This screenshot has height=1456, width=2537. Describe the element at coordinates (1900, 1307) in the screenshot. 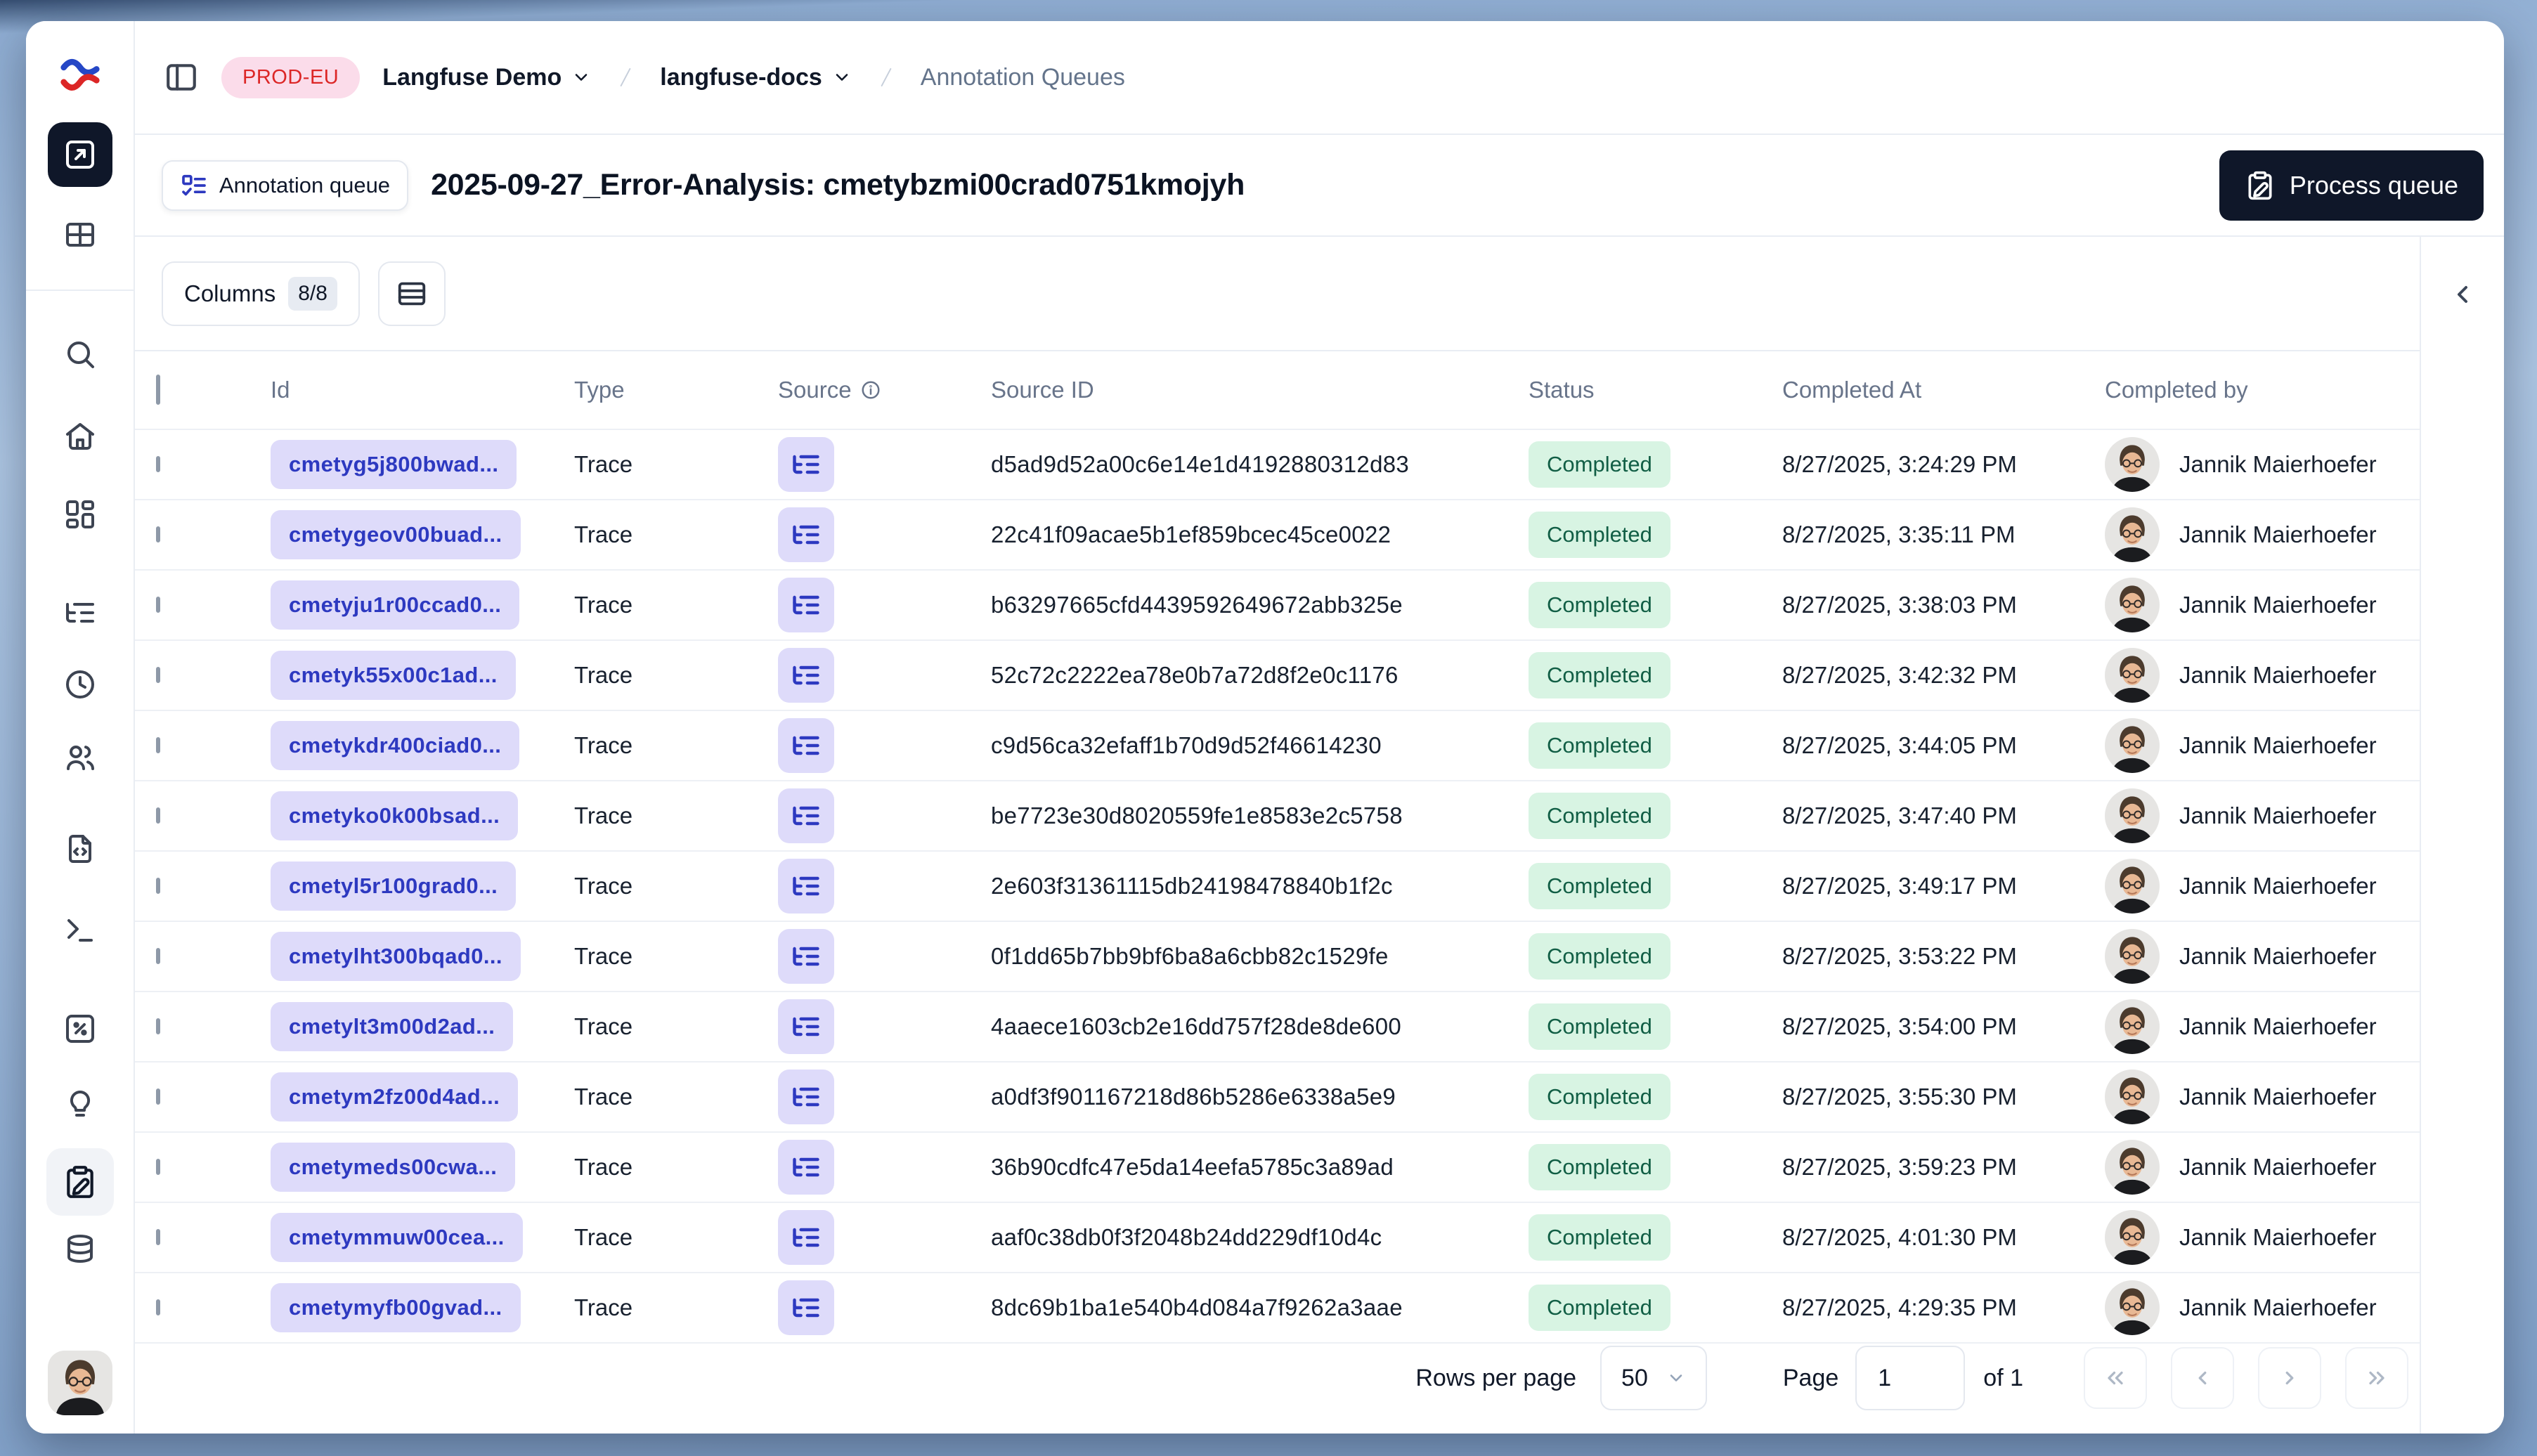

I see `row-completed-at: 8/27/2025, 4:29:35 PM` at that location.